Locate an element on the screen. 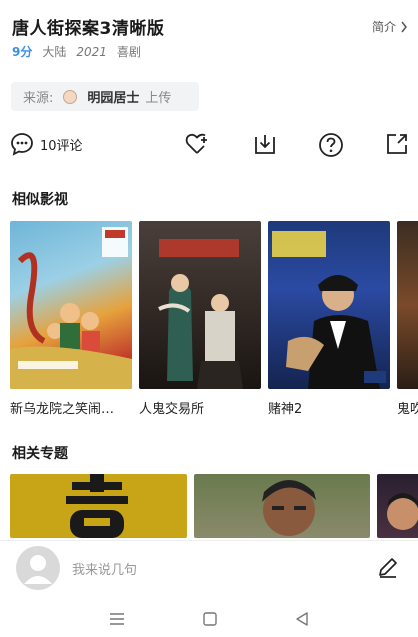 This screenshot has width=418, height=637. poster-caption: 赌神2 is located at coordinates (285, 409).